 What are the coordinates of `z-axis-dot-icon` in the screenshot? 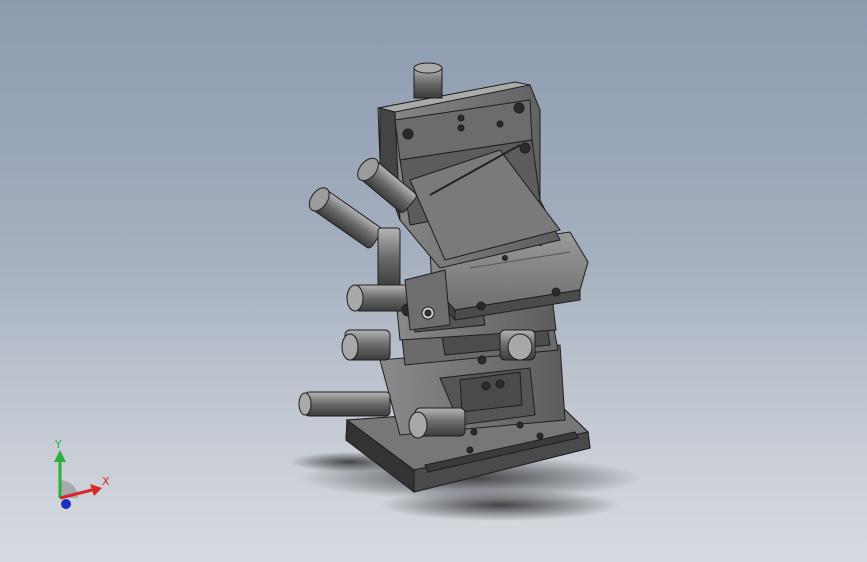 It's located at (66, 504).